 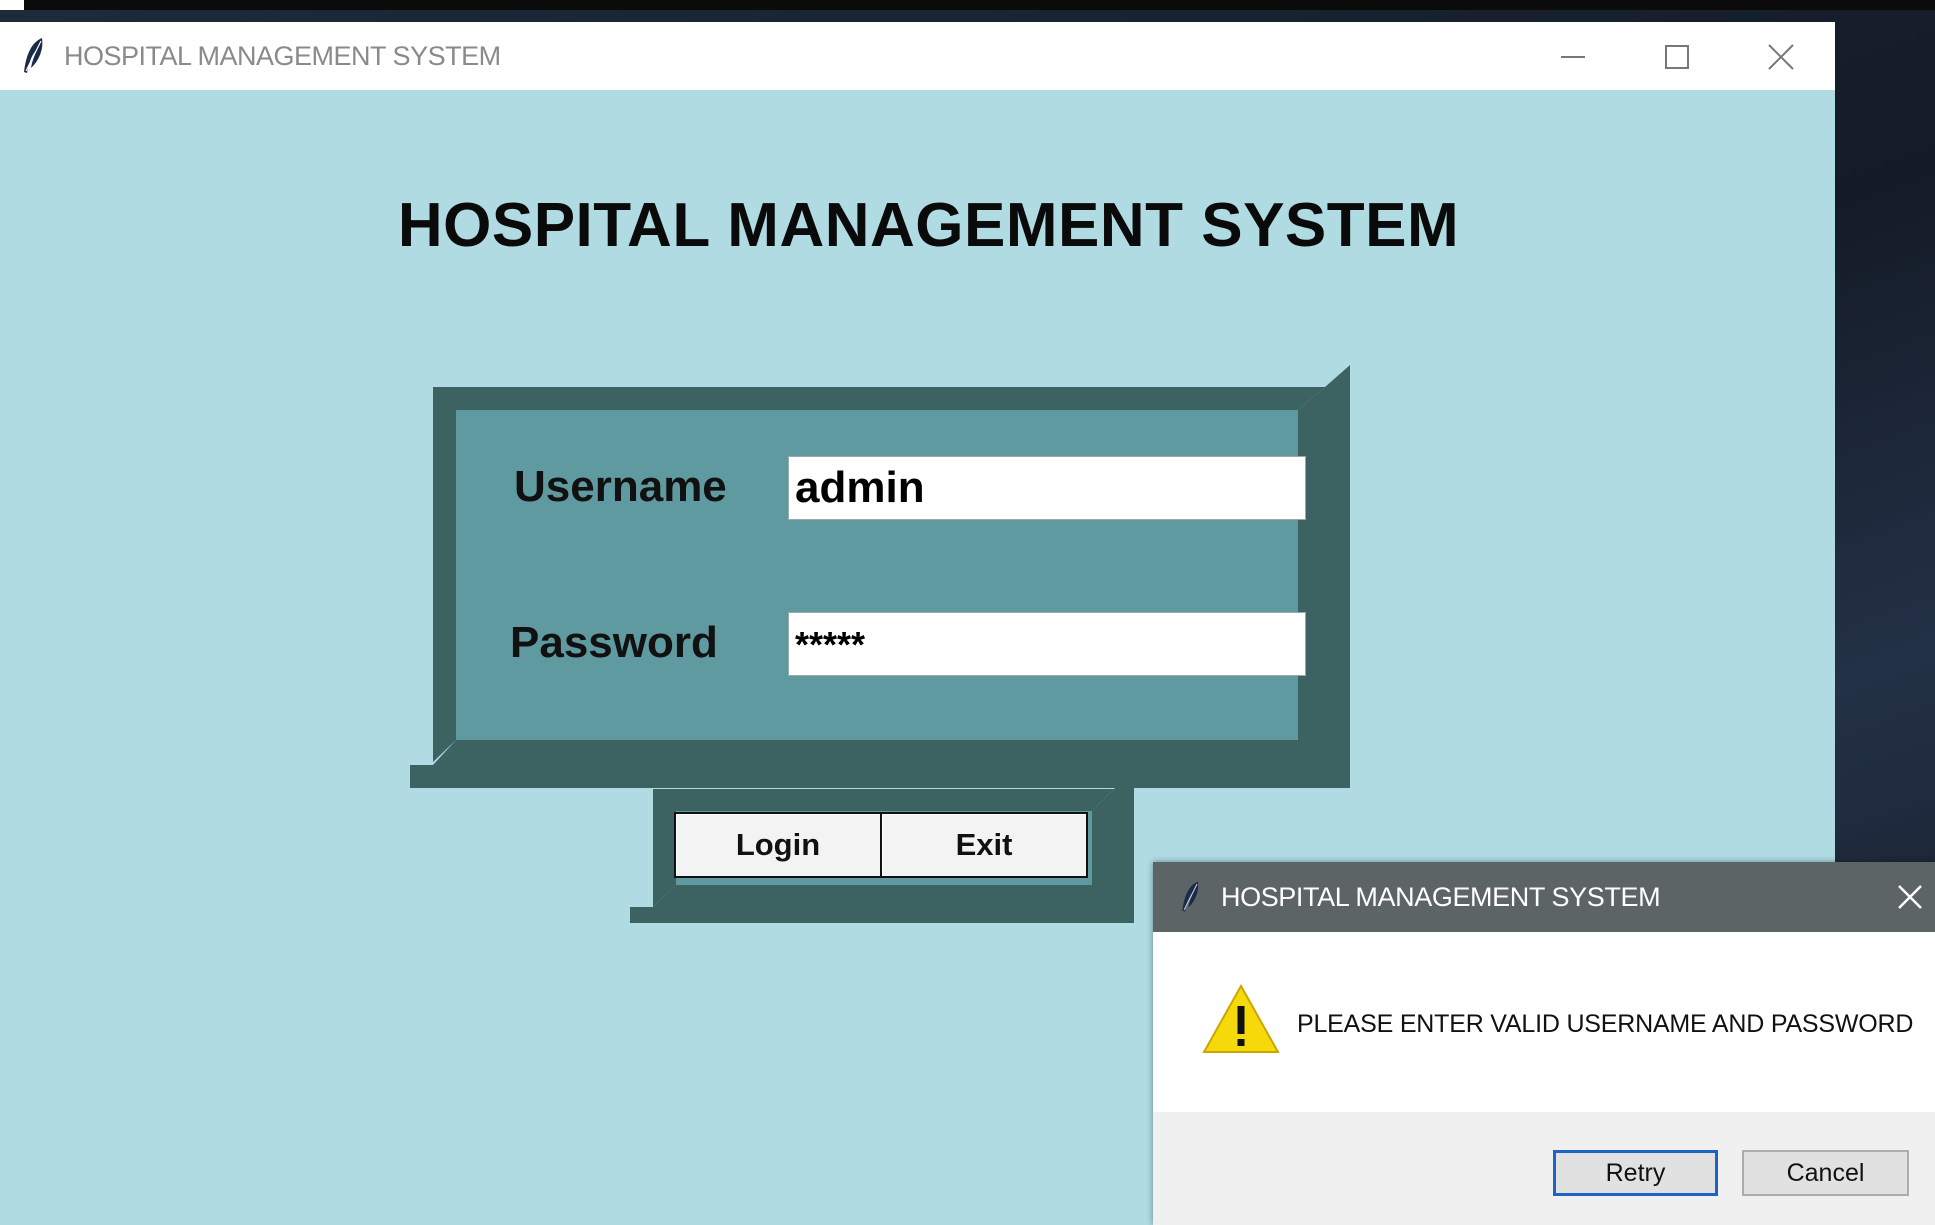 What do you see at coordinates (1635, 1173) in the screenshot?
I see `retry-button: Retry` at bounding box center [1635, 1173].